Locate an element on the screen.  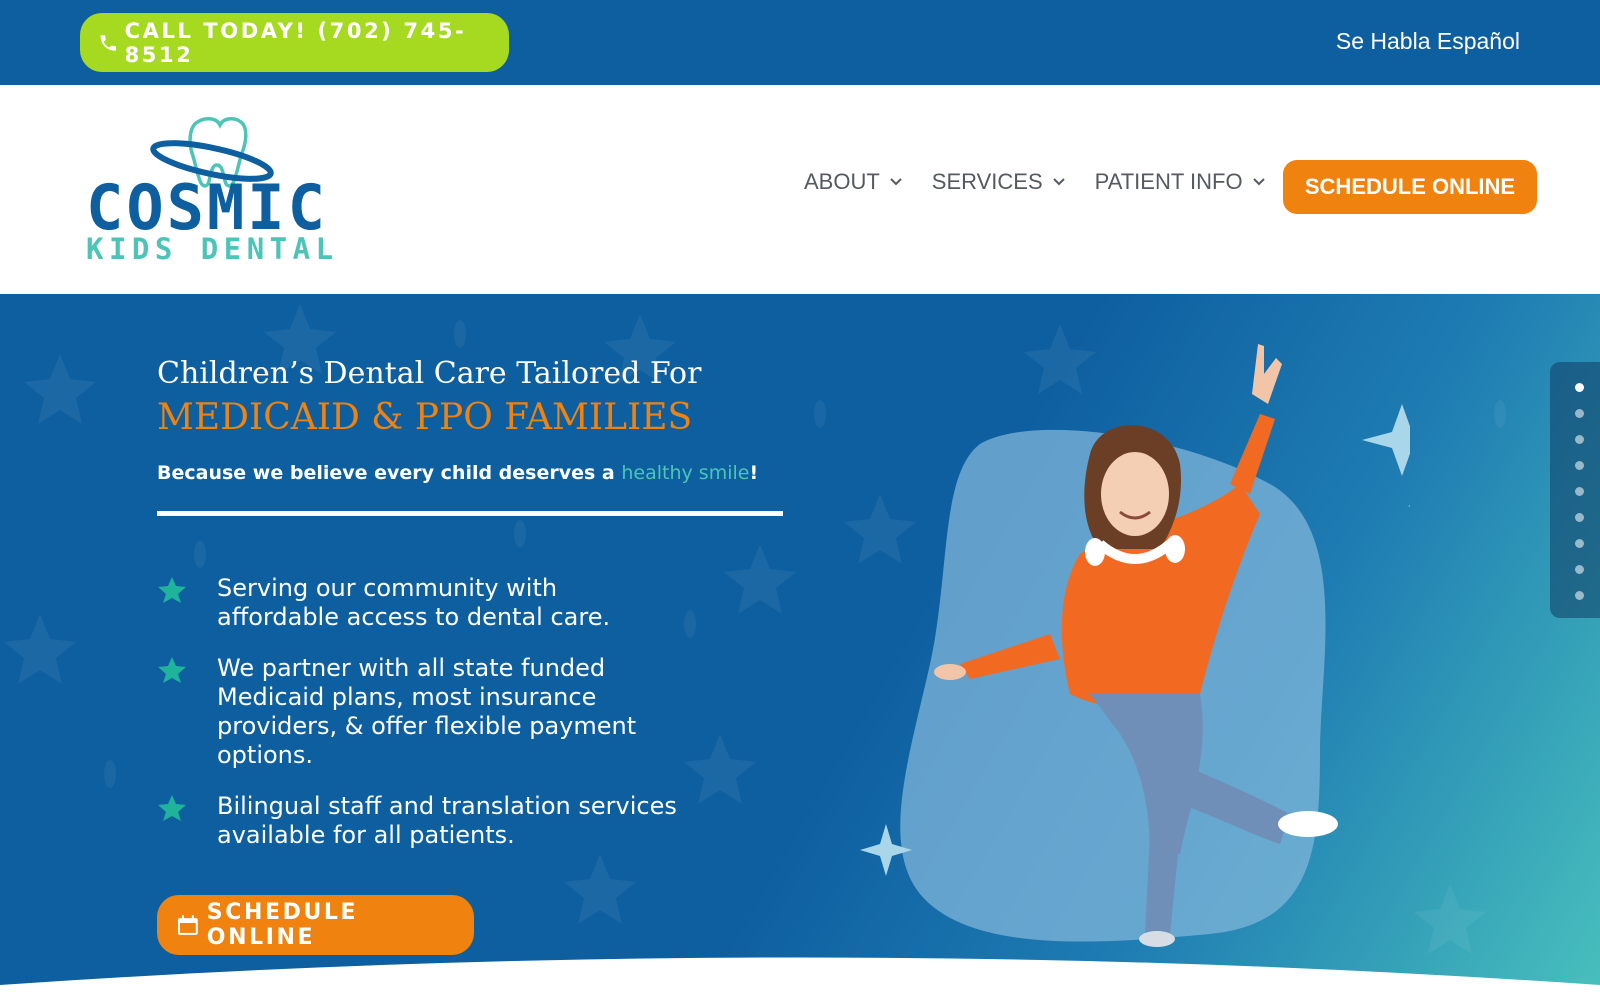
hero-subheading-highlight: healthy smile is located at coordinates (685, 473).